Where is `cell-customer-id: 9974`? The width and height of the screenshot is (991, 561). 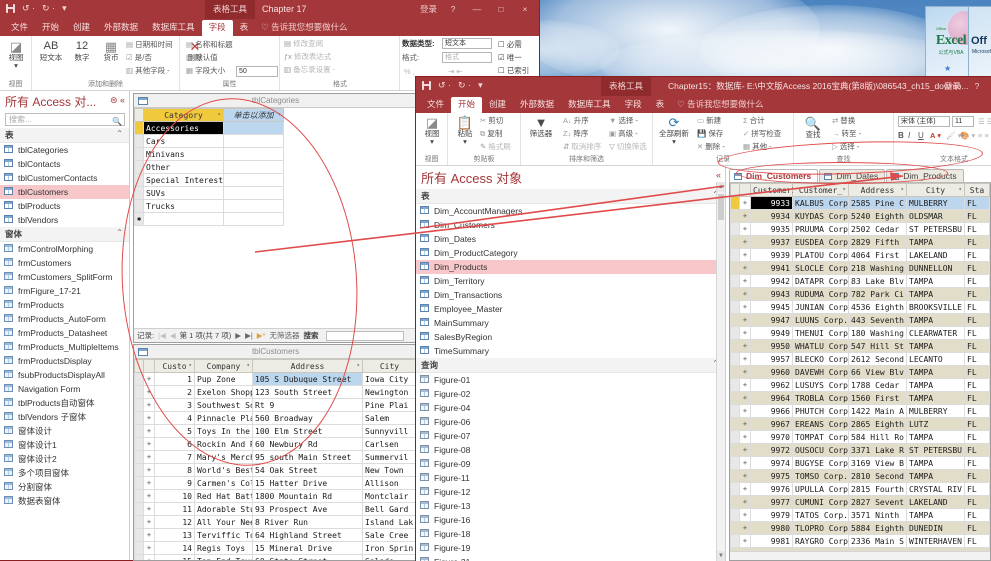 cell-customer-id: 9974 is located at coordinates (771, 463).